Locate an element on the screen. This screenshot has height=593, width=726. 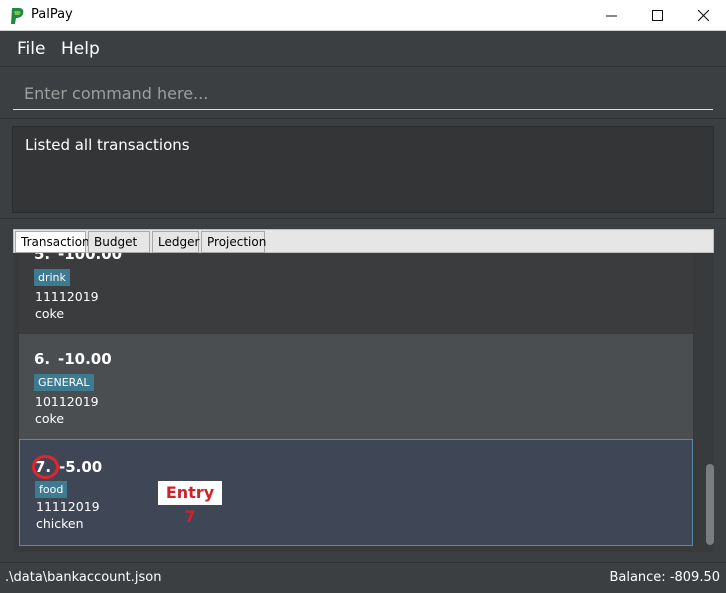
tab-projection: Projection is located at coordinates (233, 242).